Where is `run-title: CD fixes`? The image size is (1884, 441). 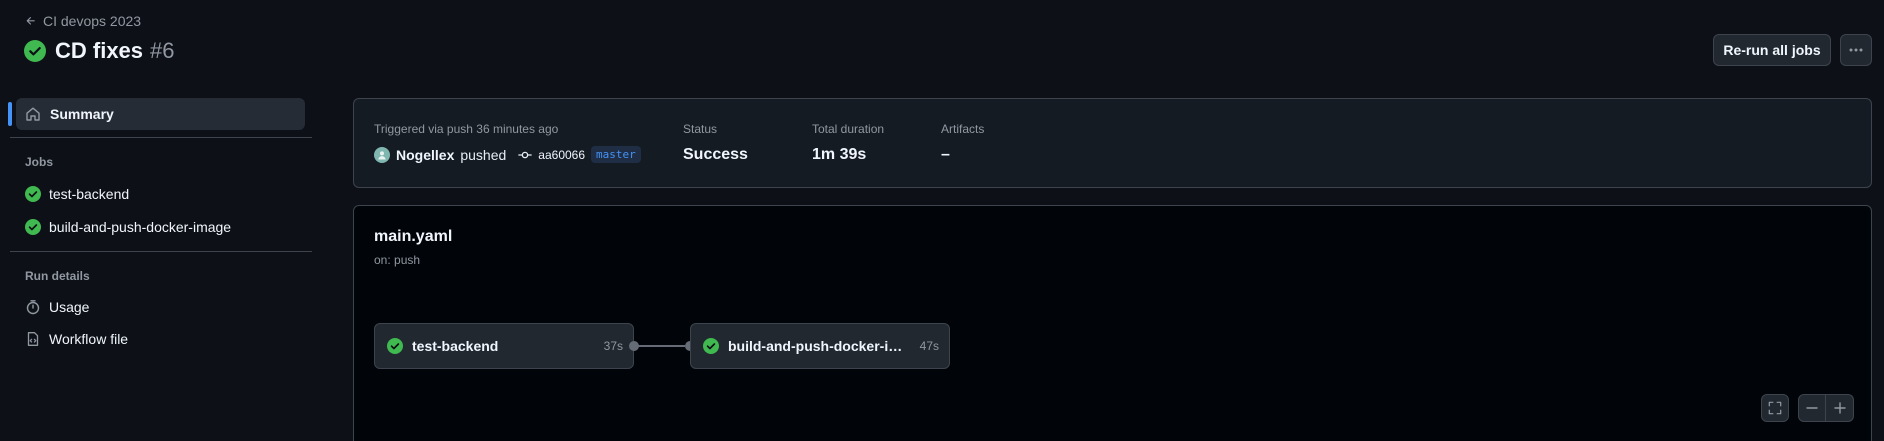 run-title: CD fixes is located at coordinates (99, 50).